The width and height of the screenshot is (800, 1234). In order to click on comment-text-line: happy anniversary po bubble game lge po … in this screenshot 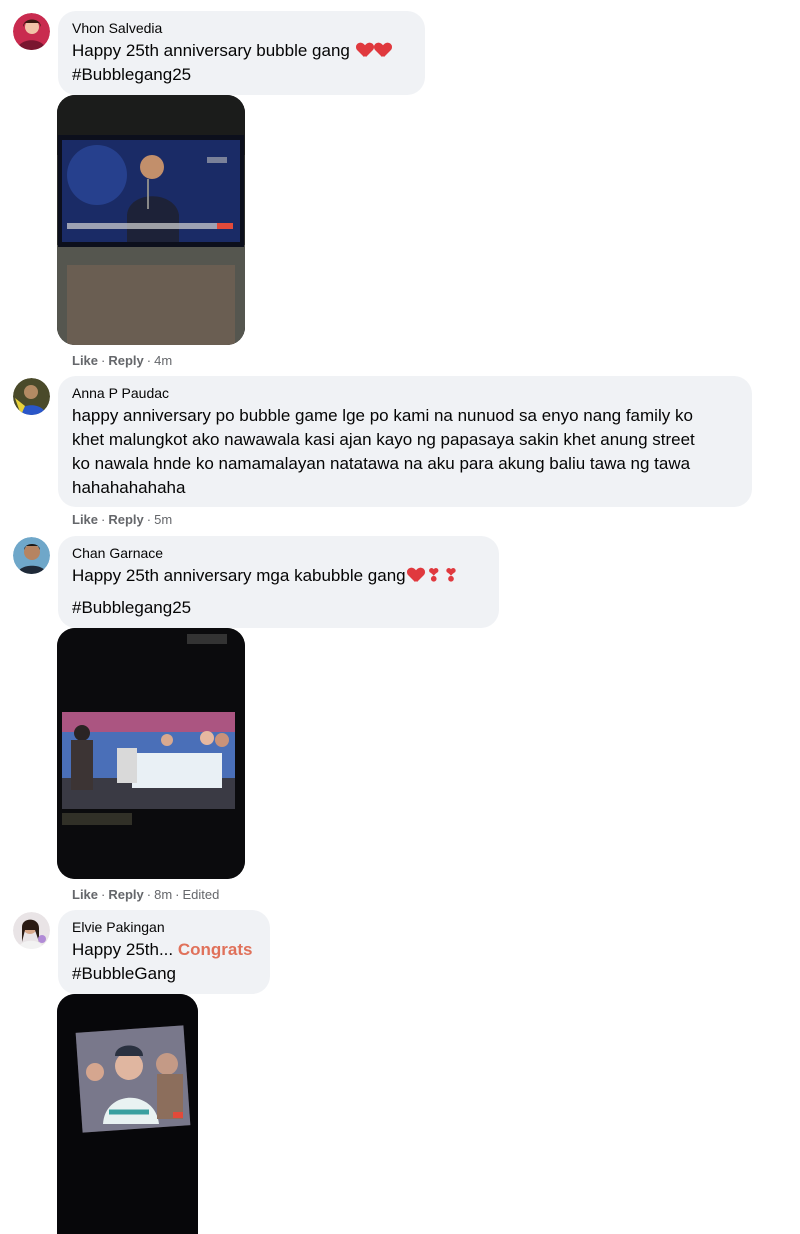, I will do `click(382, 415)`.